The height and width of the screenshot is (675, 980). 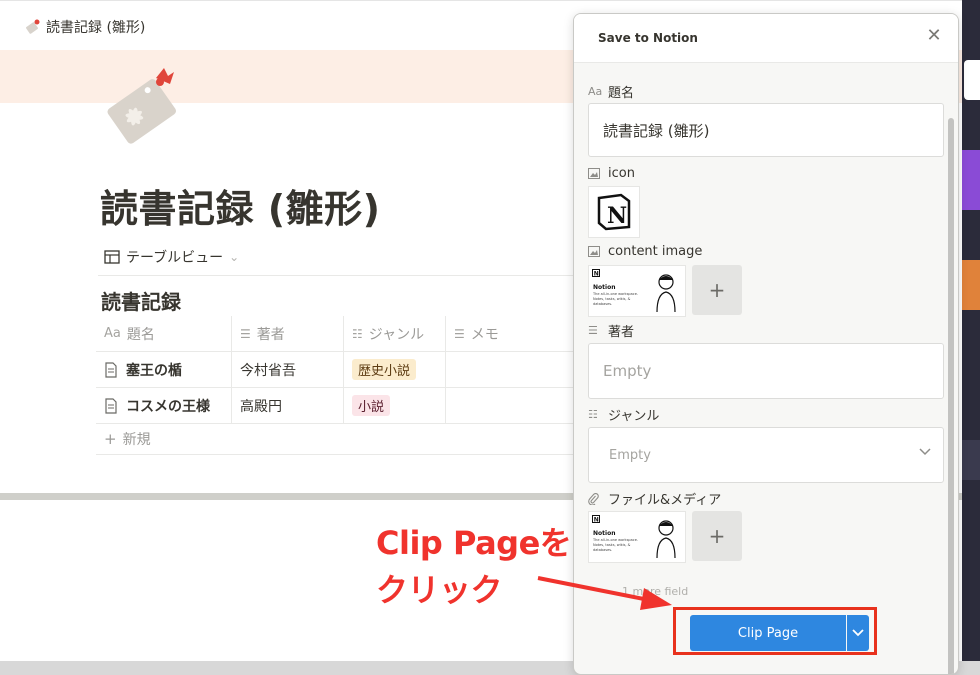 I want to click on chevron-down-icon: ⌄, so click(x=234, y=257).